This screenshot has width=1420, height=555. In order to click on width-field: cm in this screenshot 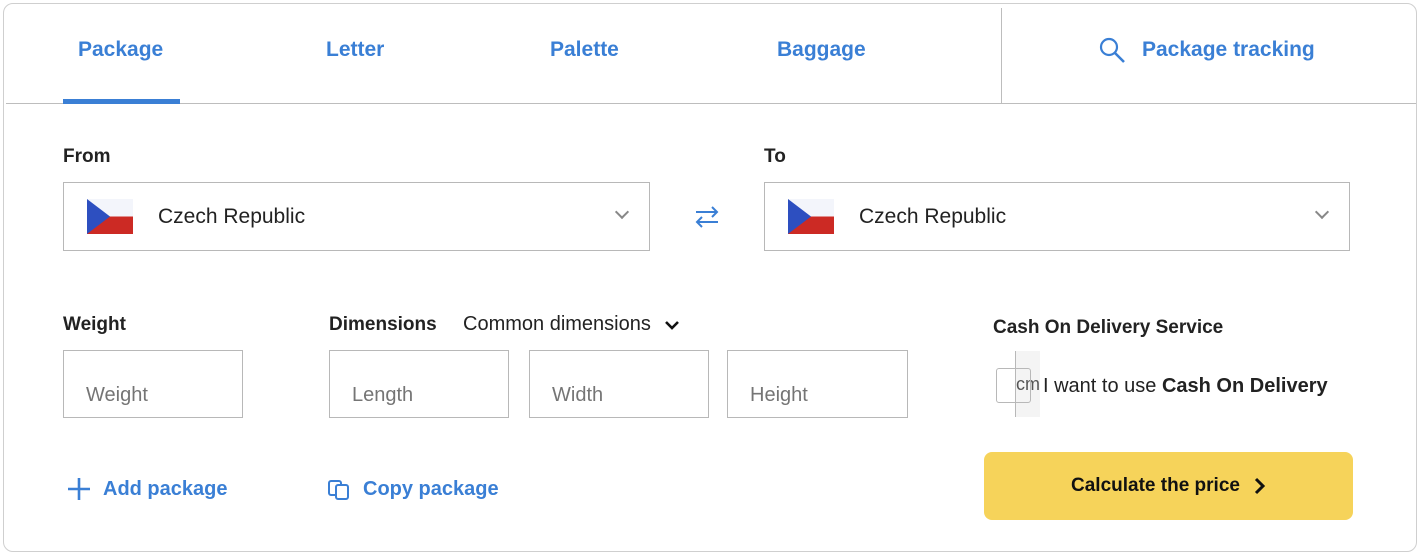, I will do `click(685, 384)`.